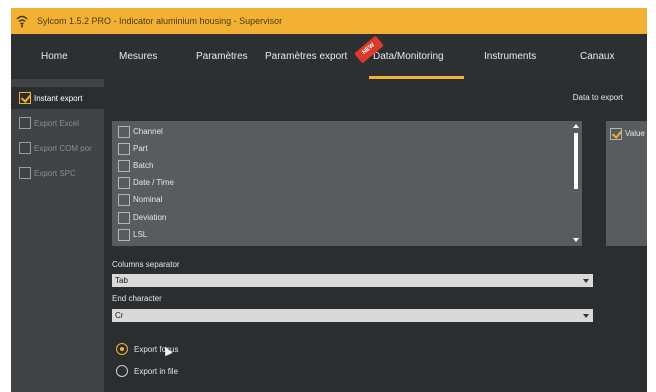 The width and height of the screenshot is (656, 392). I want to click on radio-label: Export in file, so click(156, 371).